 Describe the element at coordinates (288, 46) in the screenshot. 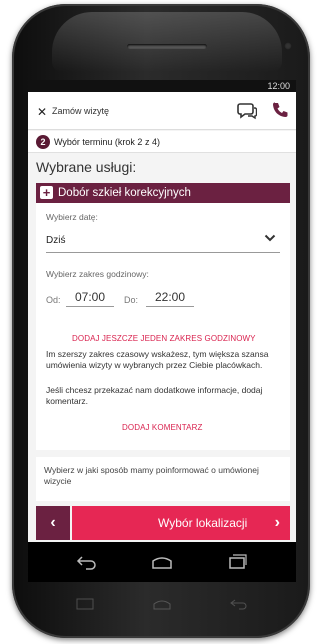

I see `front-camera` at that location.